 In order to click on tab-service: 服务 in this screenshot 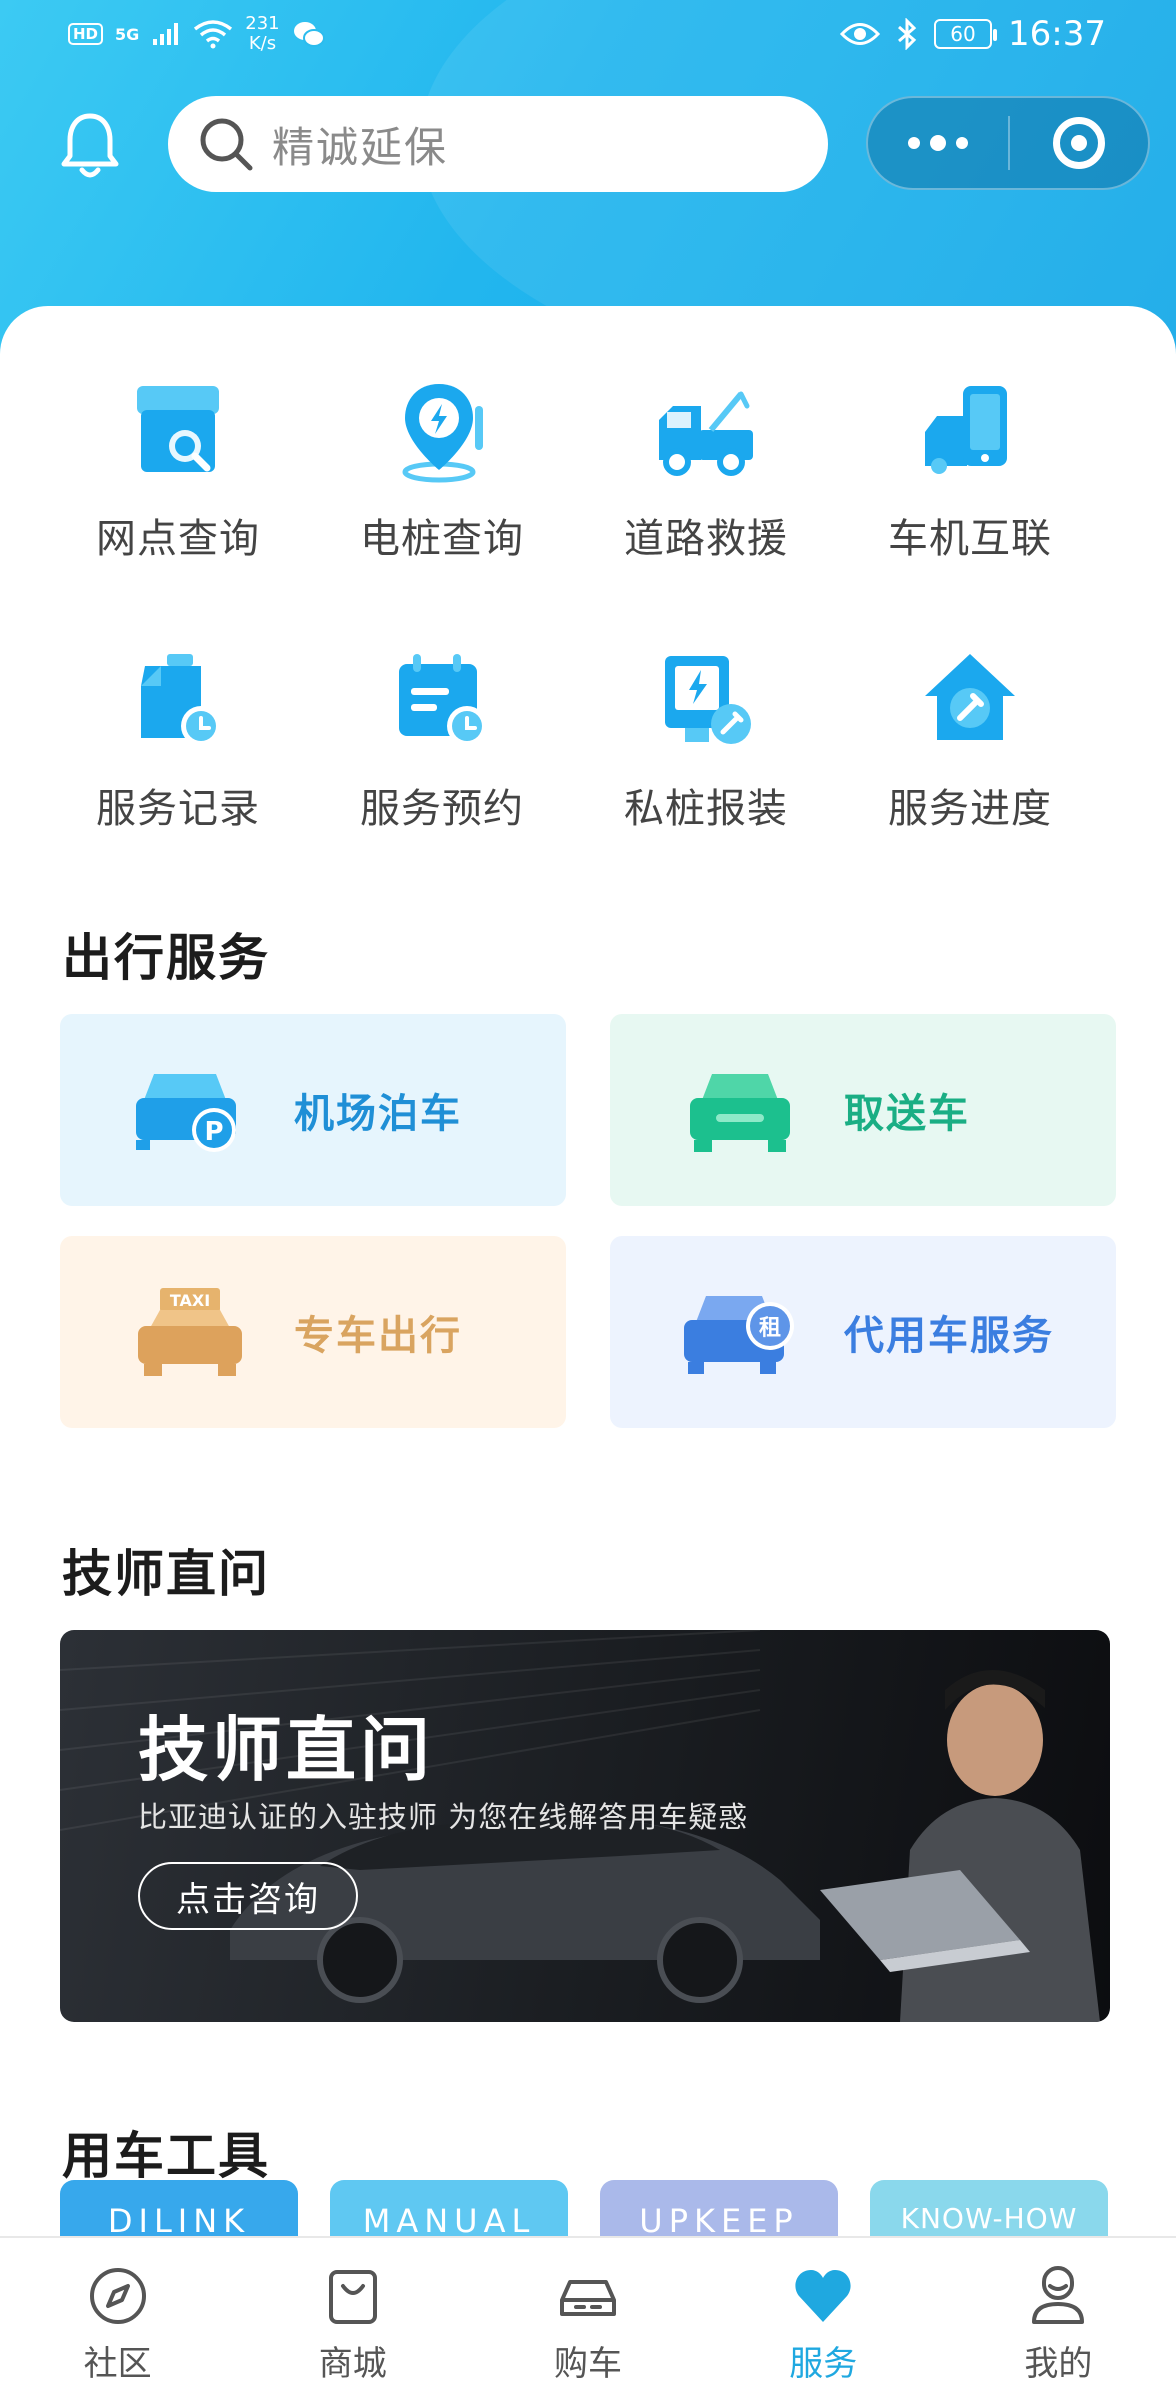, I will do `click(823, 2319)`.